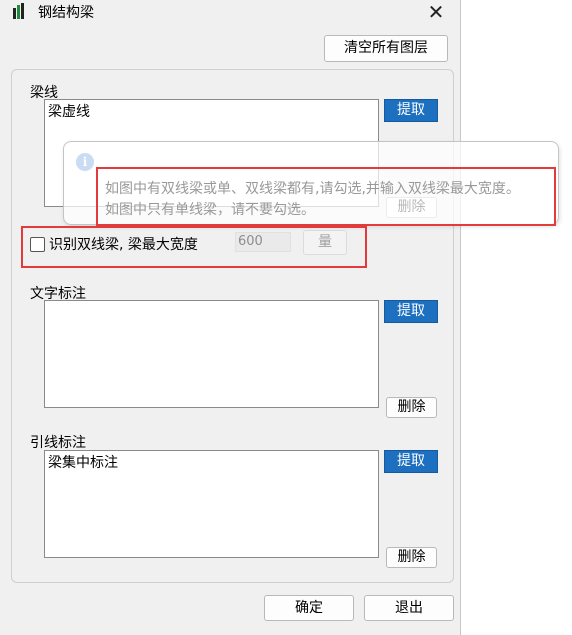  Describe the element at coordinates (123, 245) in the screenshot. I see `double-beam-label: 识别双线梁, 梁最大宽度` at that location.